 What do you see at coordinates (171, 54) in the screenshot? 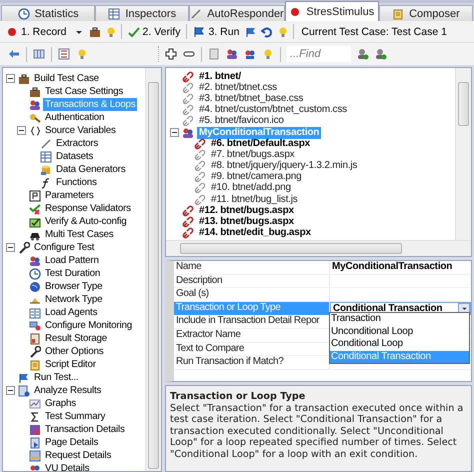
I see `plus-icon` at bounding box center [171, 54].